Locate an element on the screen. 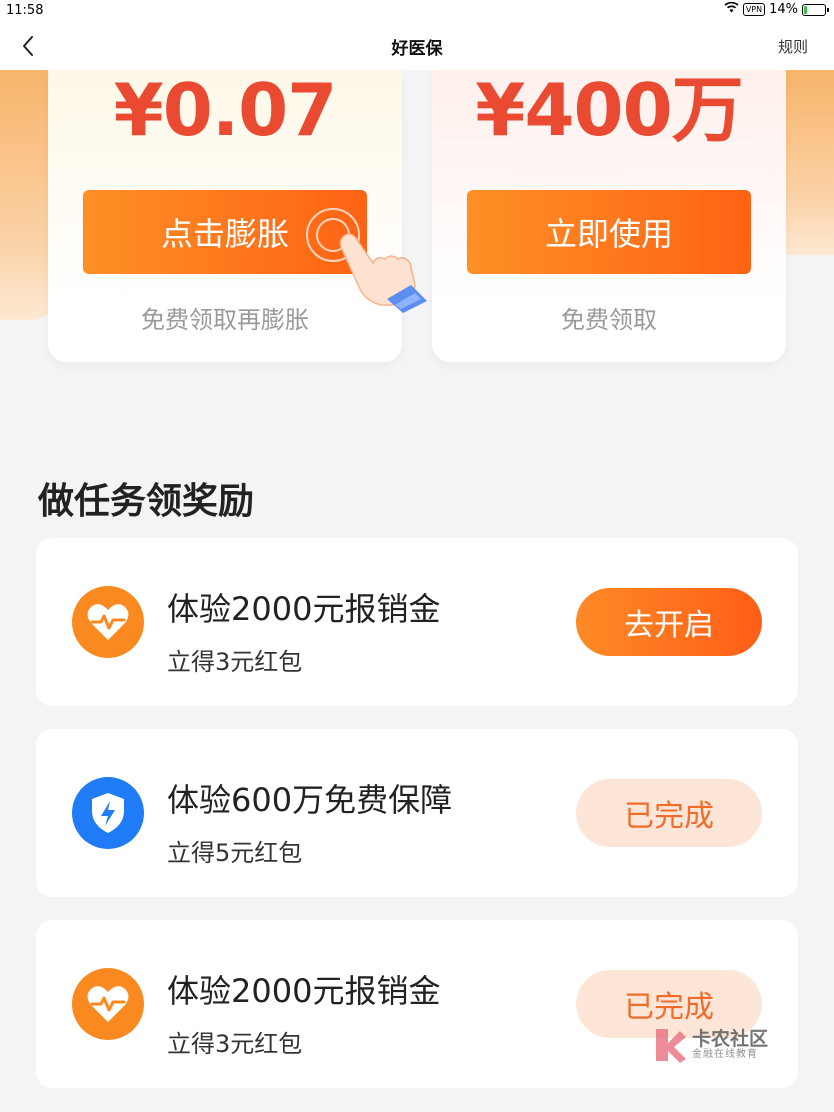  battery-percent: 14% is located at coordinates (783, 9).